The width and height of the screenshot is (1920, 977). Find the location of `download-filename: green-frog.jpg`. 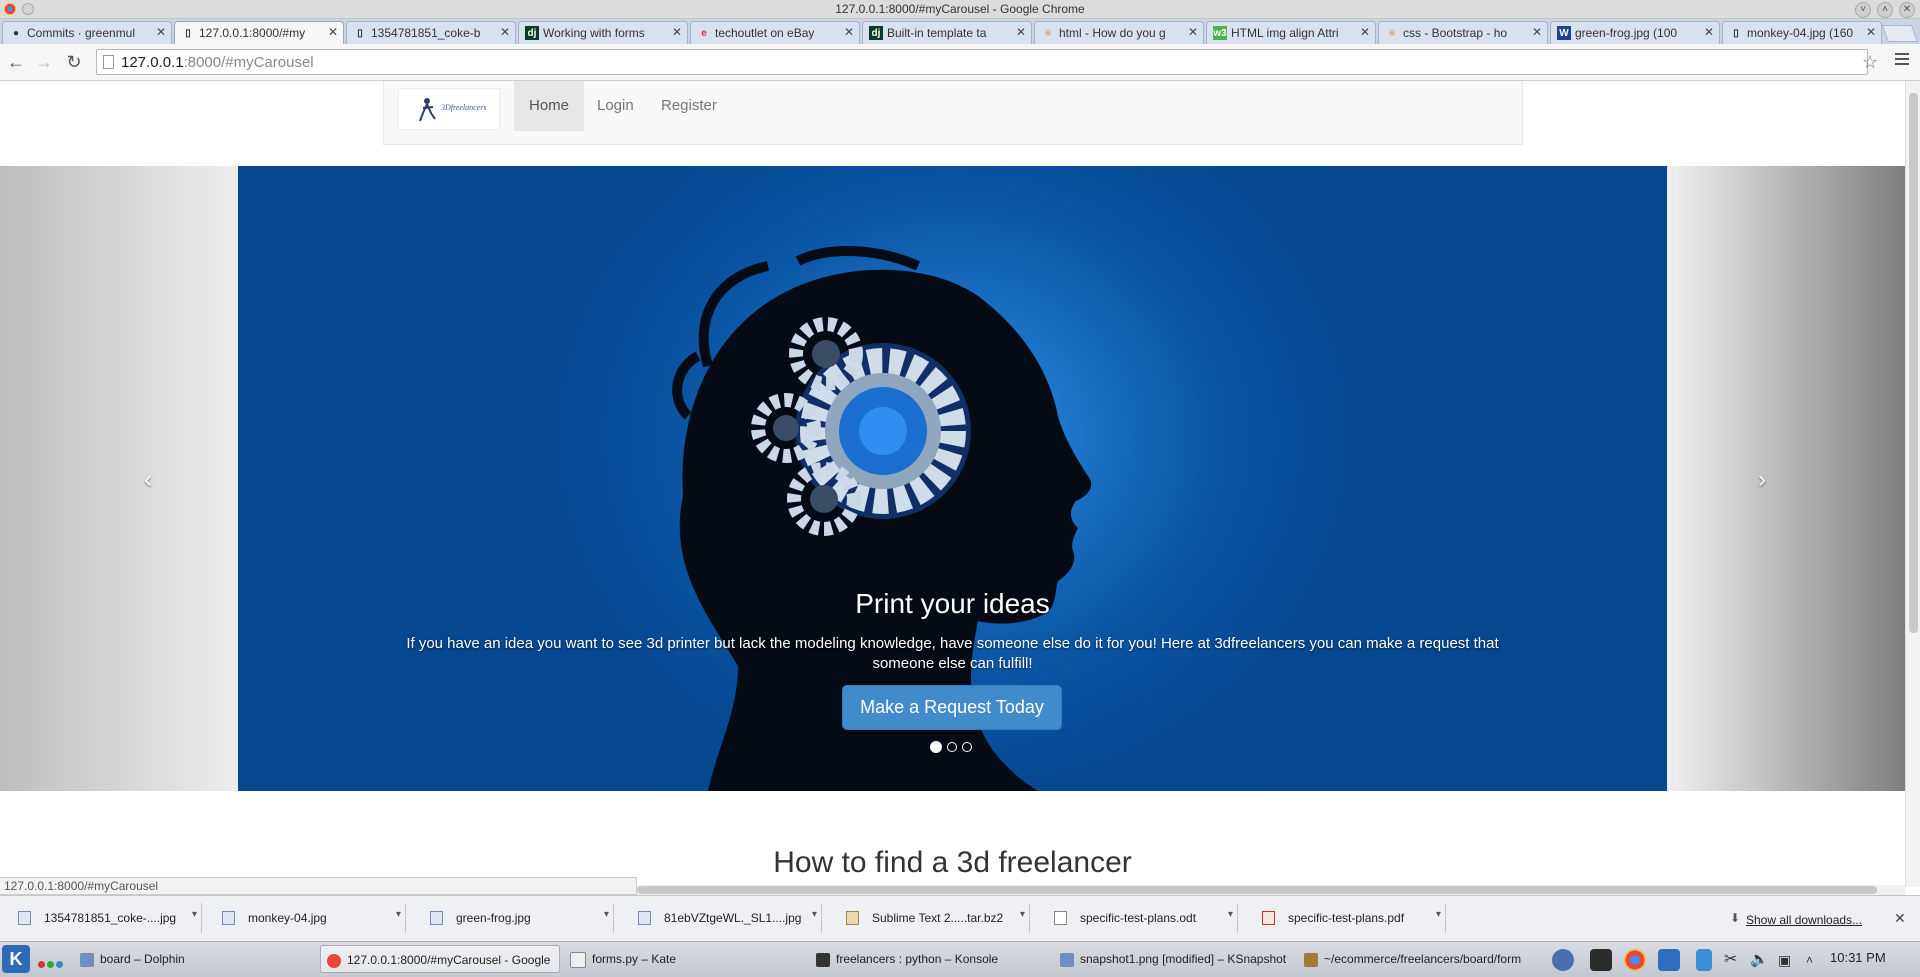

download-filename: green-frog.jpg is located at coordinates (493, 918).